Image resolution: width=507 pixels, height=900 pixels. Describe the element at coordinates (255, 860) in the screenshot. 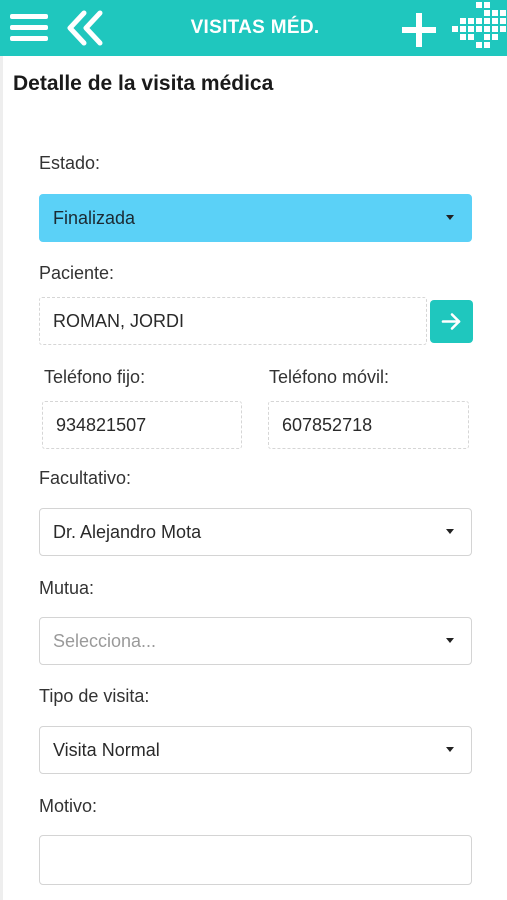

I see `motivo-input` at that location.